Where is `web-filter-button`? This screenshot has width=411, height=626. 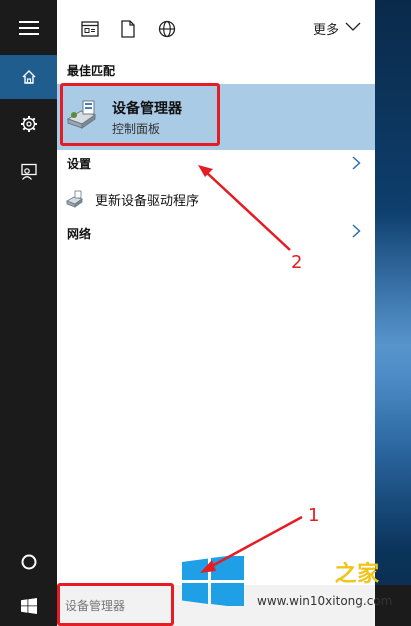 web-filter-button is located at coordinates (167, 29).